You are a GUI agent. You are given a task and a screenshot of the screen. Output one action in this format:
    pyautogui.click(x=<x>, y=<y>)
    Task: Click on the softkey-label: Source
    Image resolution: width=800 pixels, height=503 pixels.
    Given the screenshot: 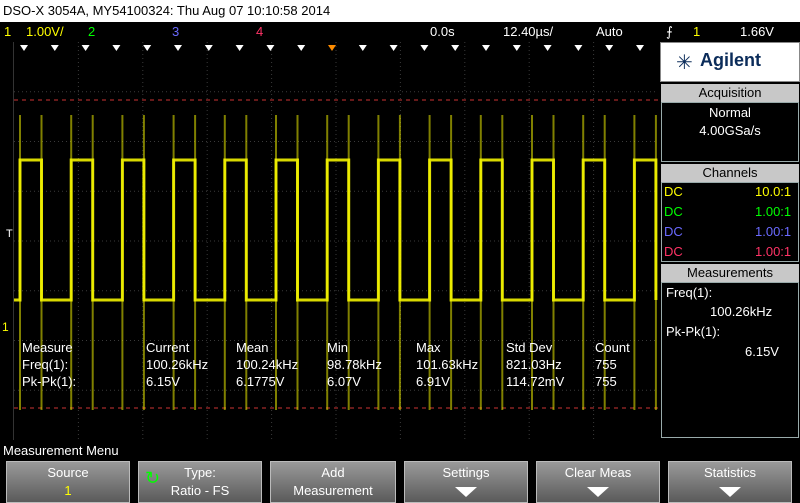 What is the action you would take?
    pyautogui.click(x=68, y=472)
    